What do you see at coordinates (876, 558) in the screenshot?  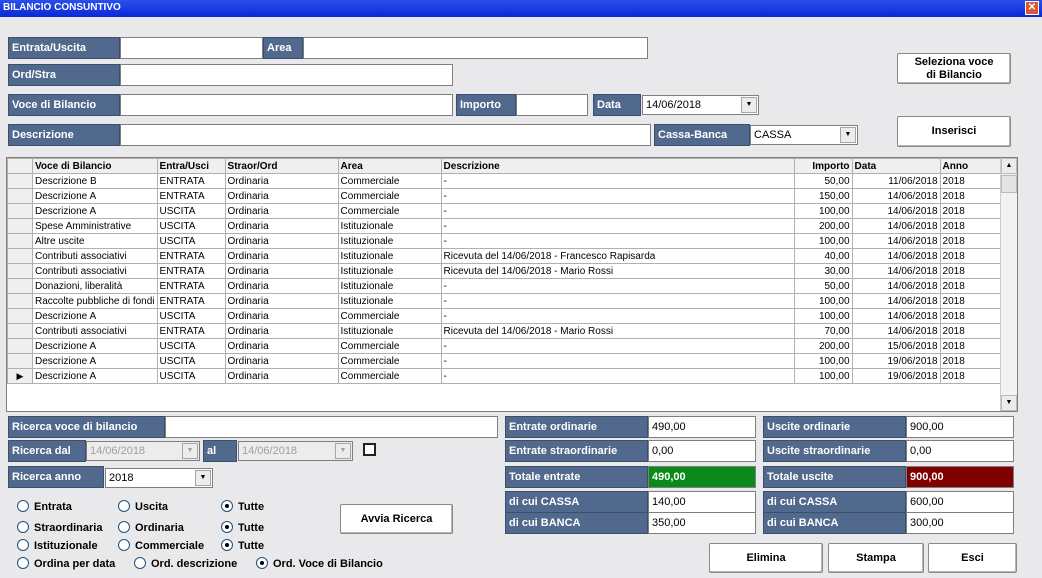 I see `stampa-button: Stampa` at bounding box center [876, 558].